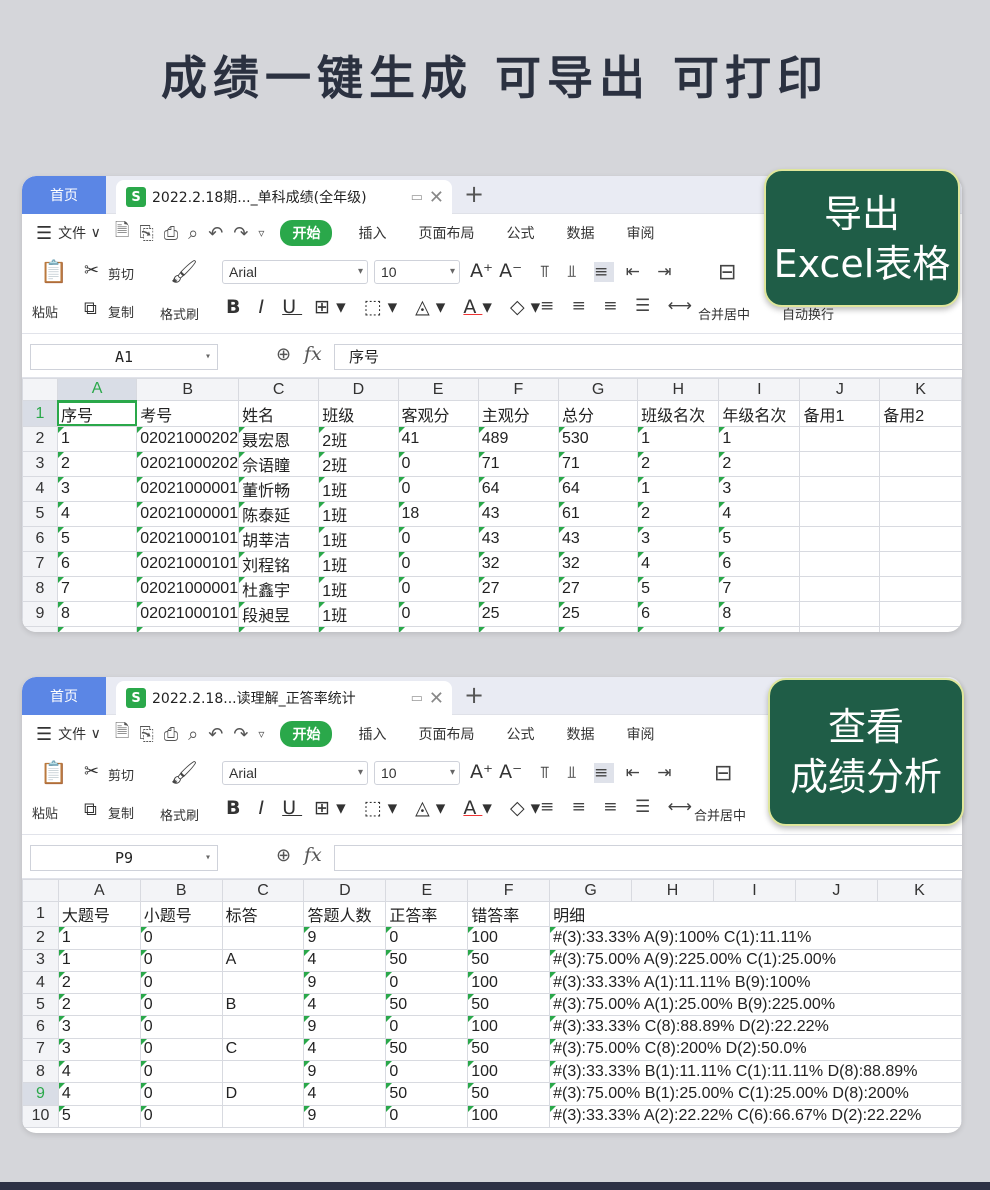 This screenshot has width=990, height=1190. What do you see at coordinates (188, 613) in the screenshot?
I see `cell: 02021000101` at bounding box center [188, 613].